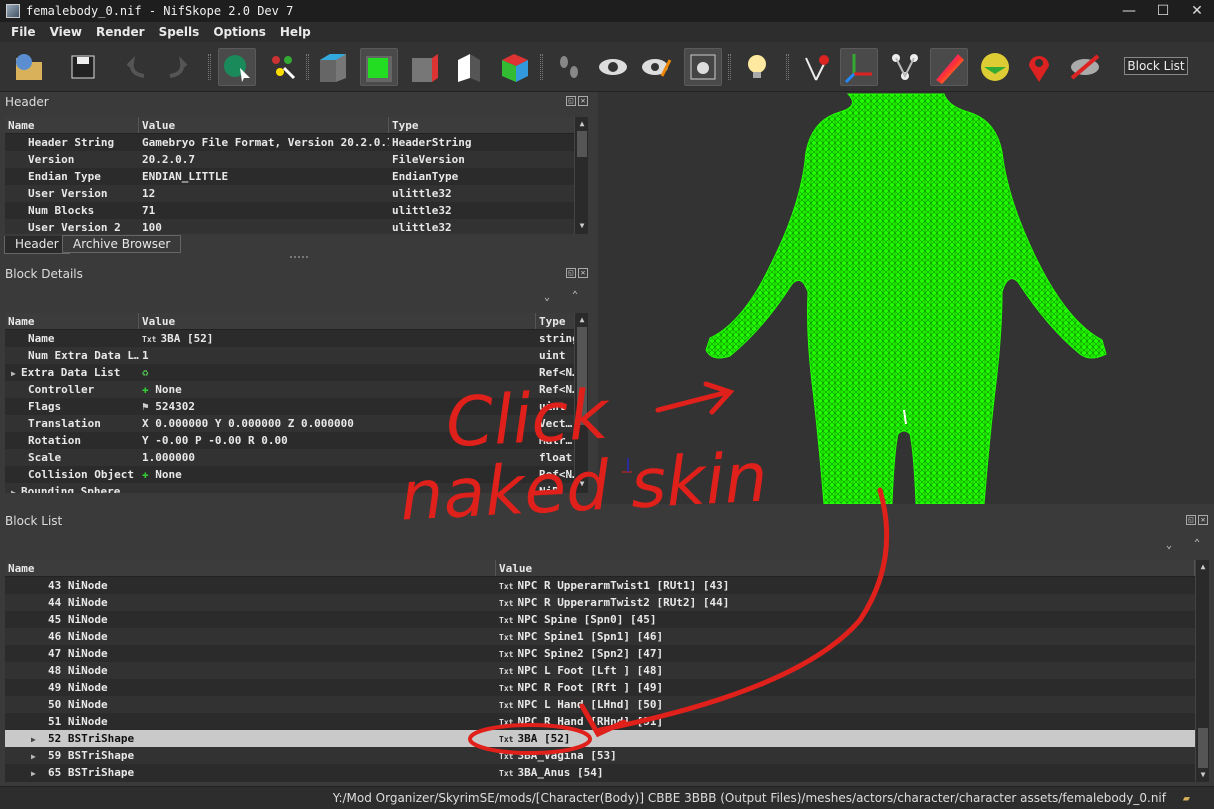 This screenshot has width=1214, height=809. I want to click on menu-options: Options, so click(239, 32).